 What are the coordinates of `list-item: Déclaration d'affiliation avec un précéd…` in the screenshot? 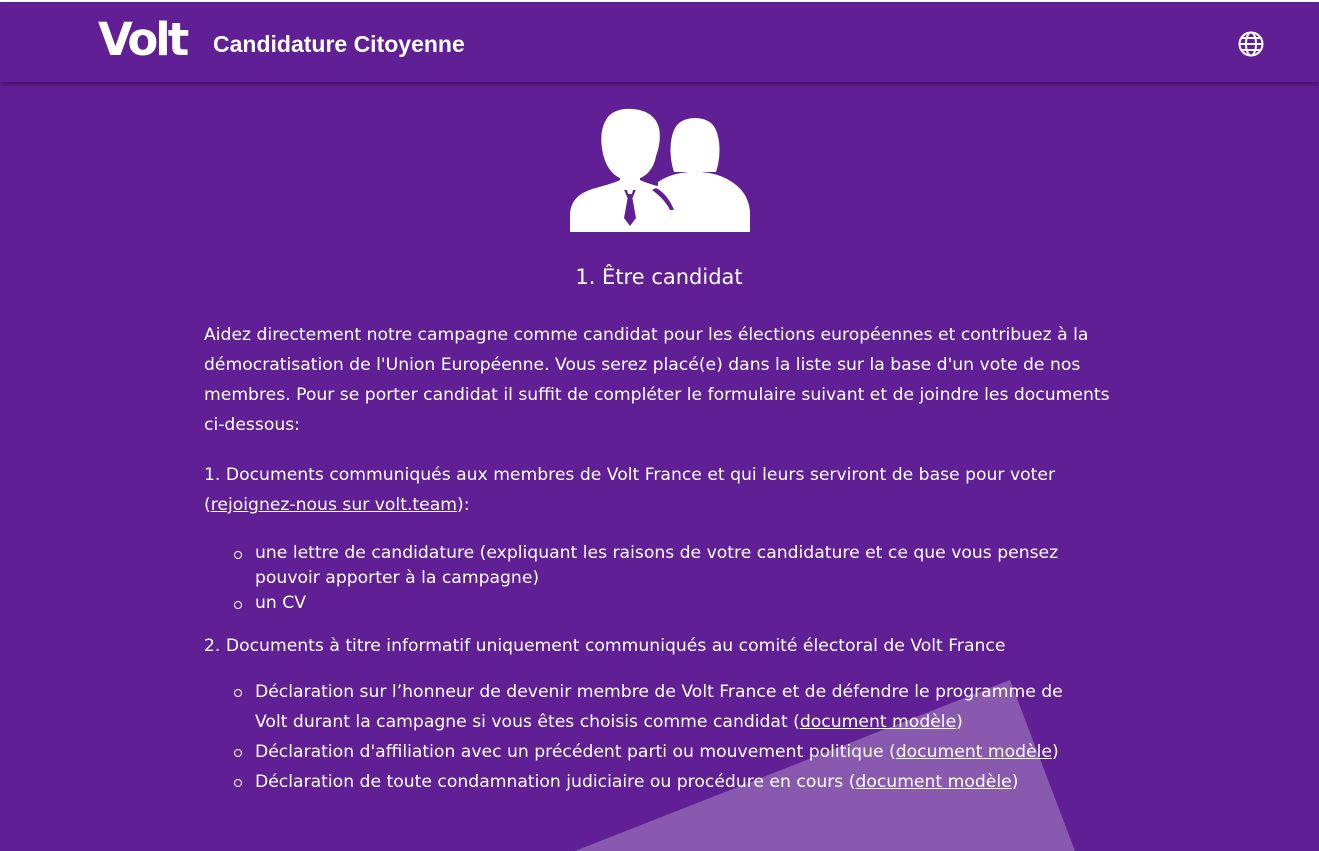 It's located at (664, 752).